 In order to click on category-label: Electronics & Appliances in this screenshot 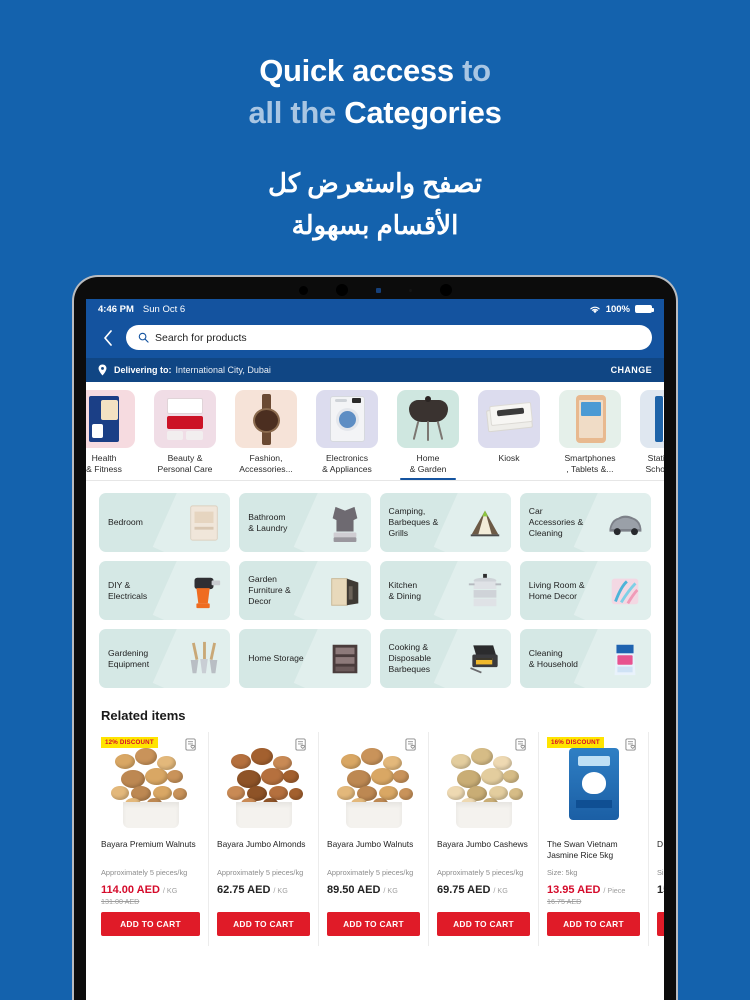, I will do `click(347, 463)`.